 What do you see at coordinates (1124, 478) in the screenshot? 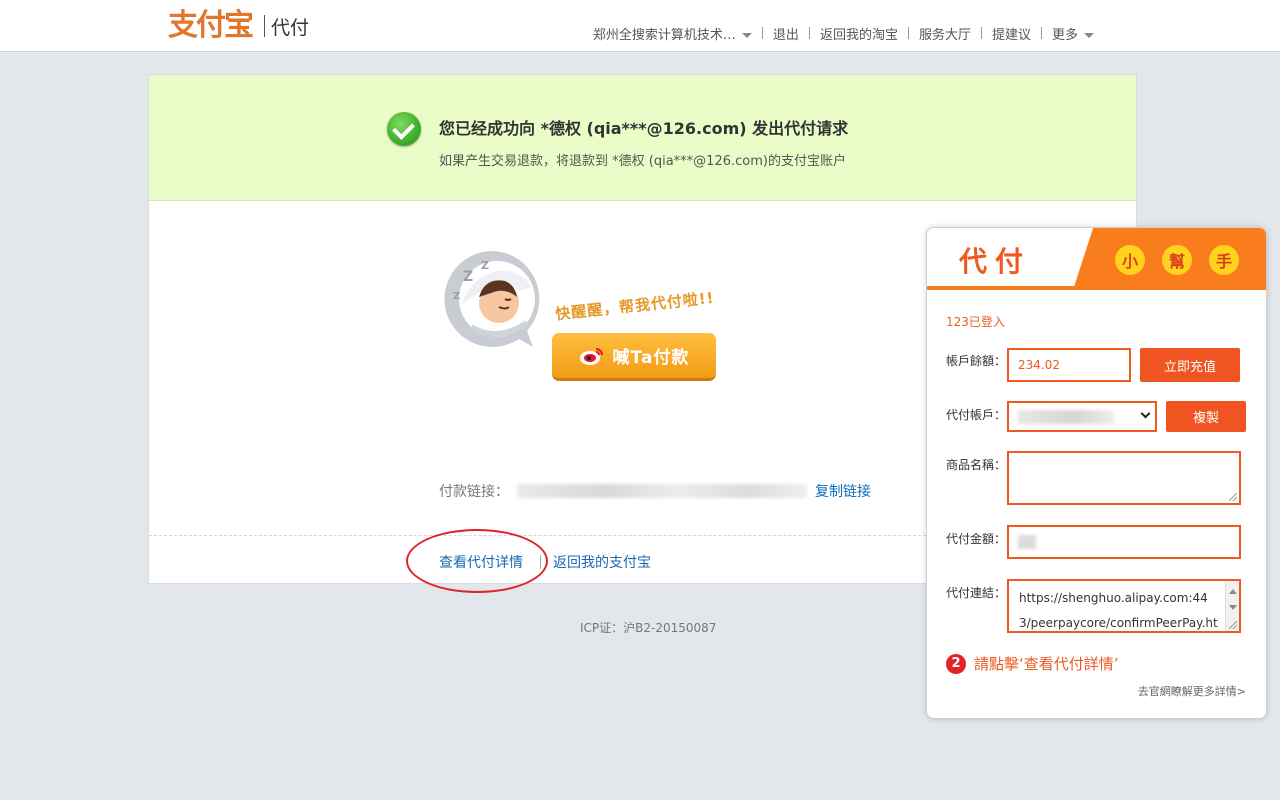
I see `product-name-textarea` at bounding box center [1124, 478].